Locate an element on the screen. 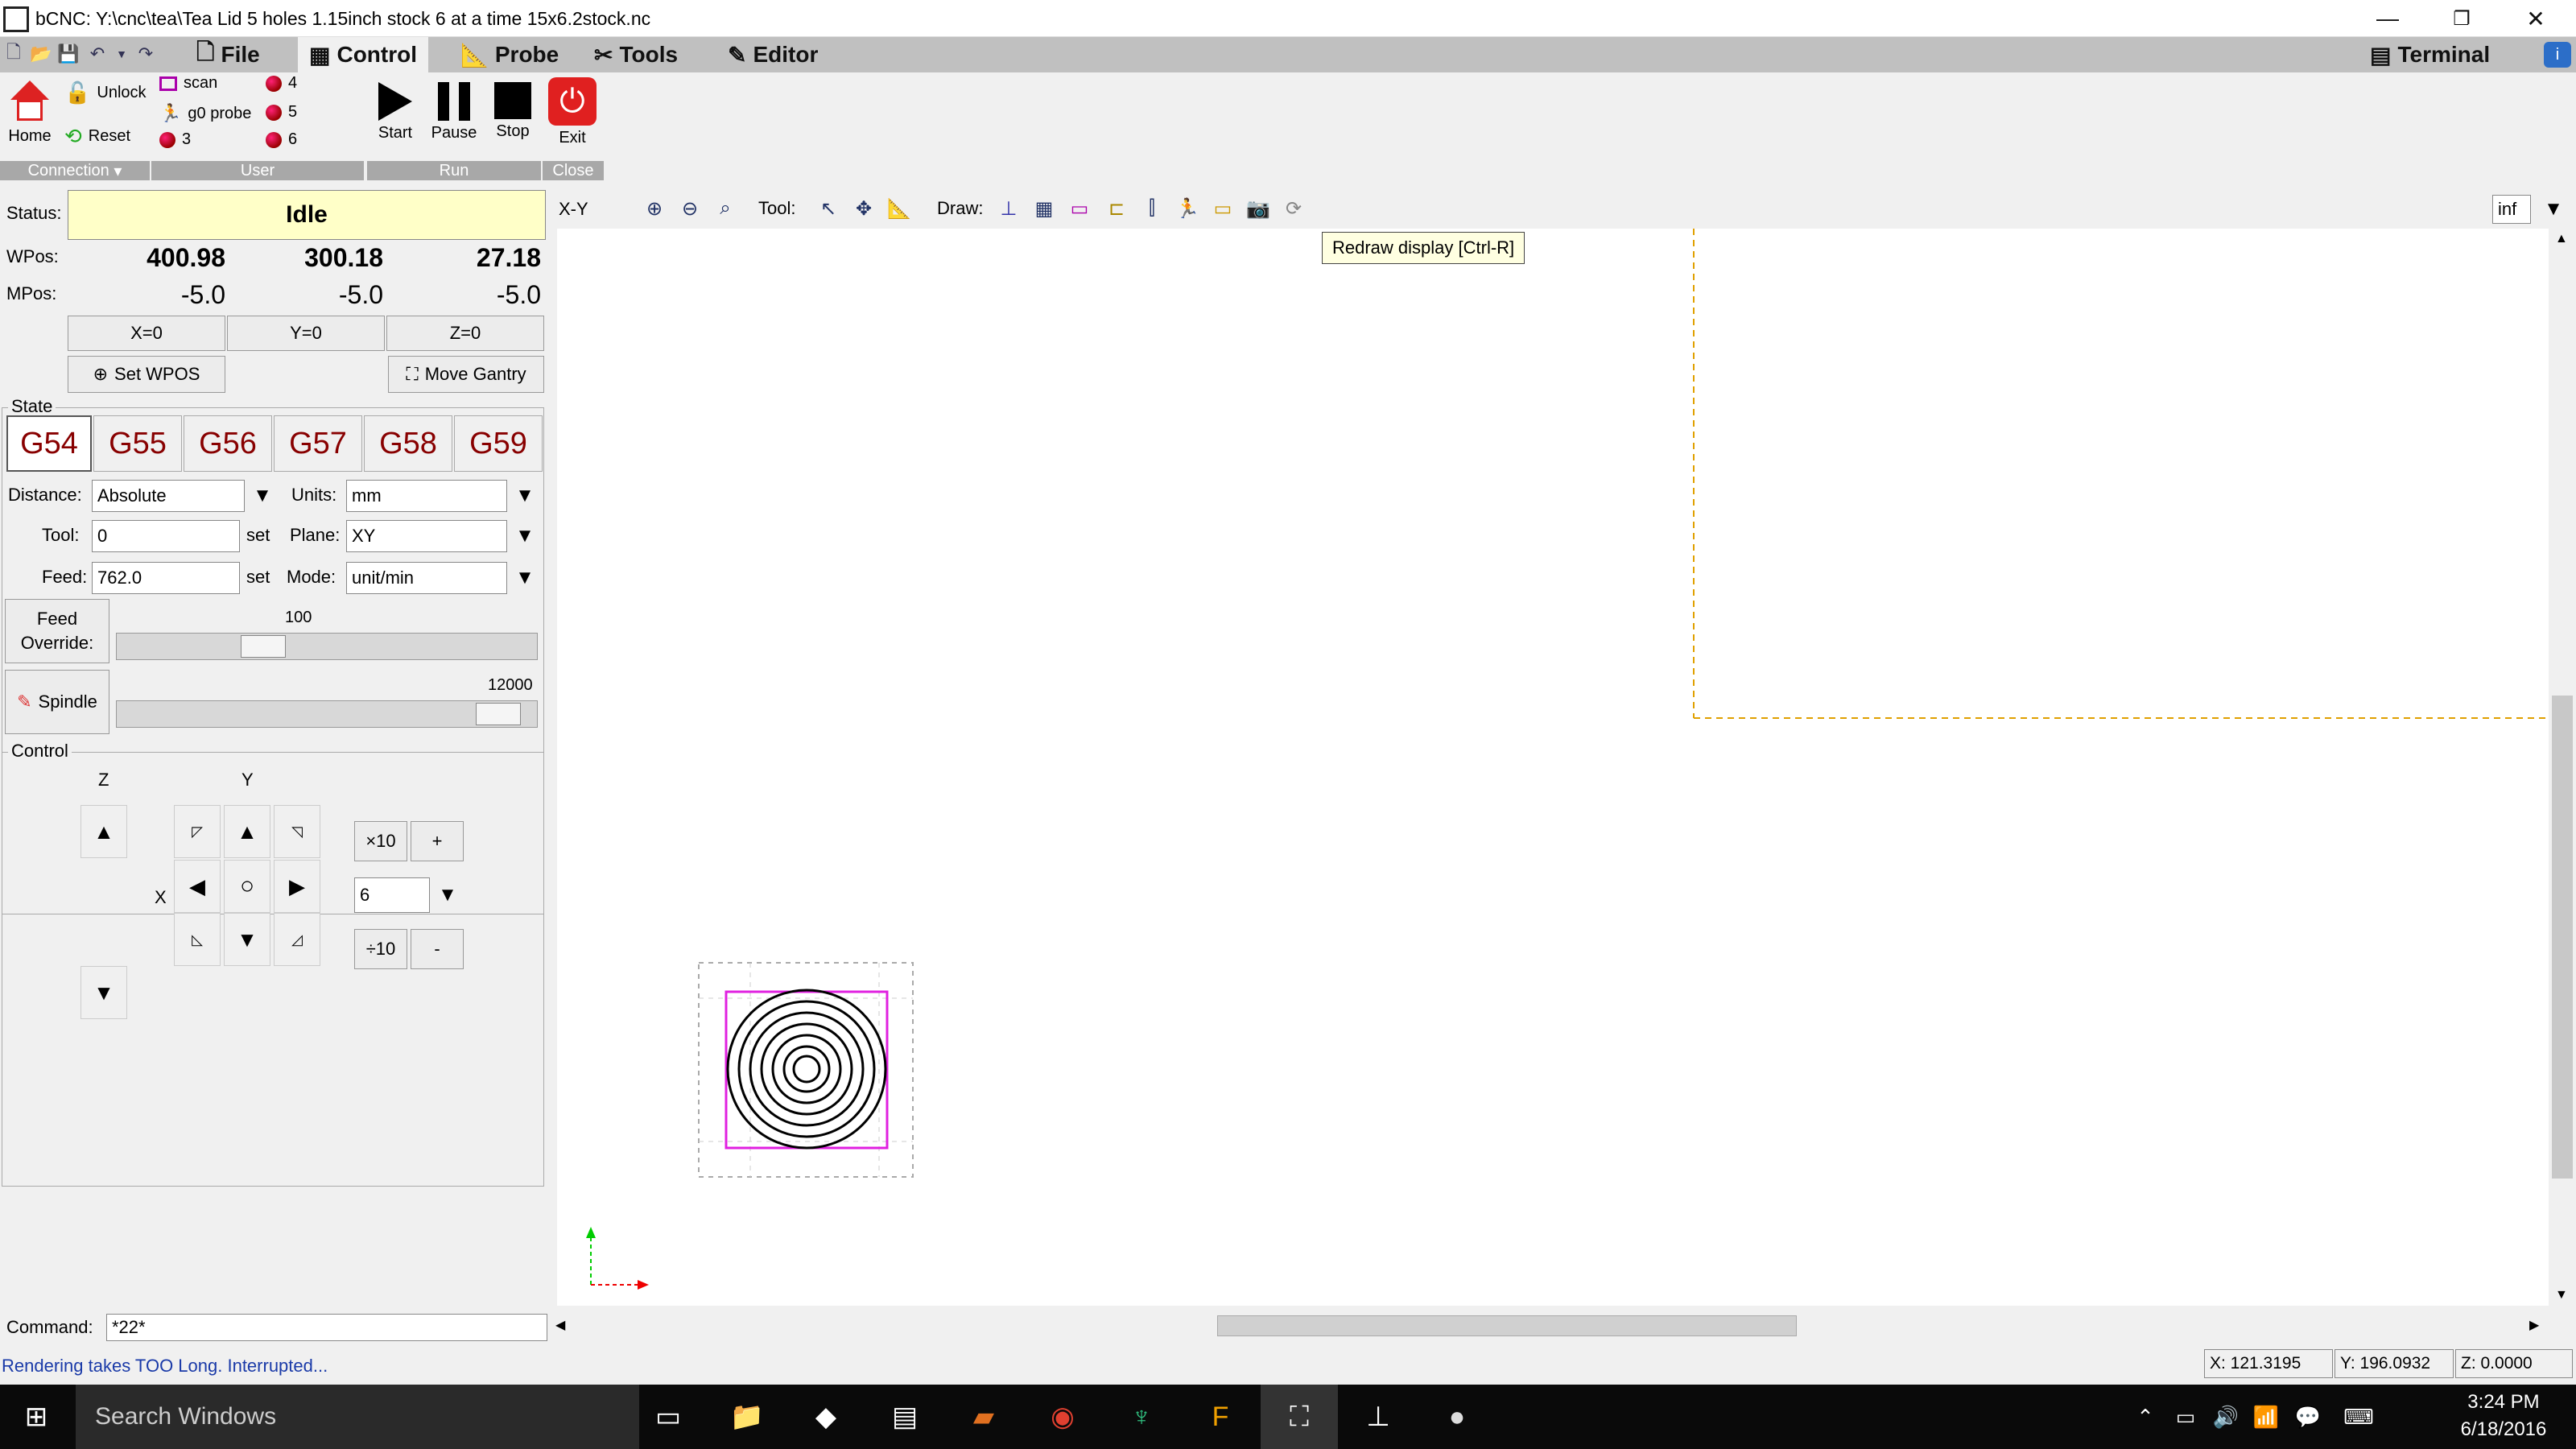 The height and width of the screenshot is (1449, 2576). tool-set-button: set is located at coordinates (258, 535).